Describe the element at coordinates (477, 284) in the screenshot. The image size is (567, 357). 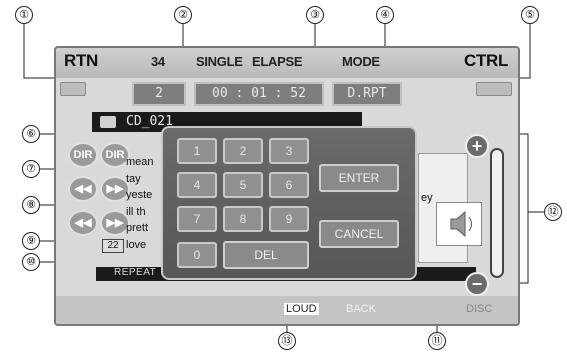
I see `volume-down-button: −` at that location.